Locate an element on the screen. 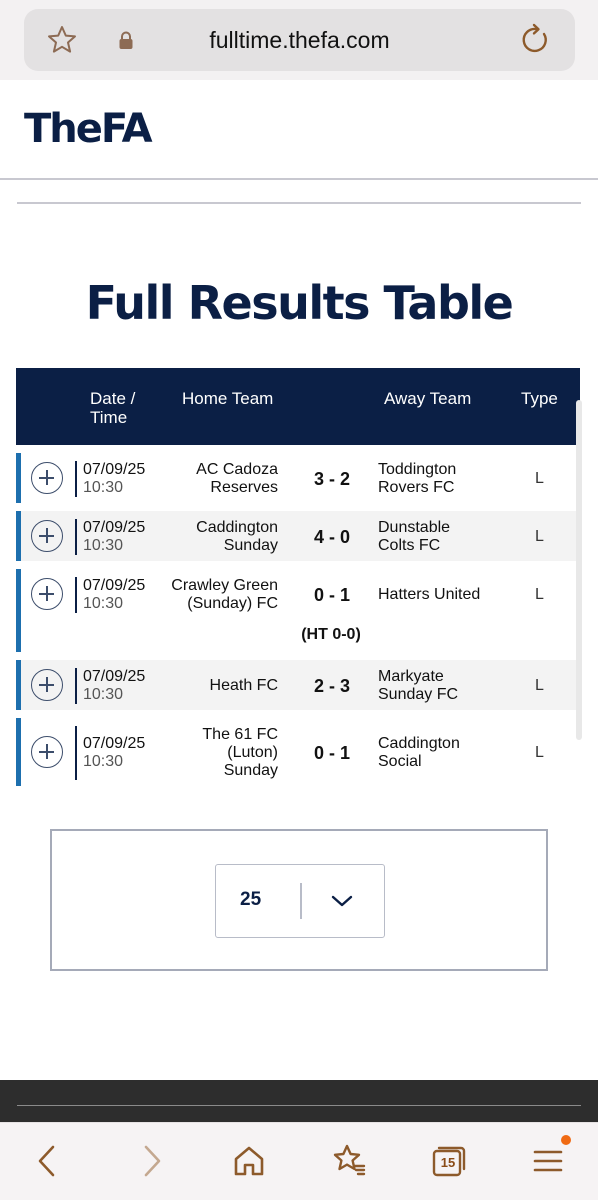  per-page-select: 25 is located at coordinates (300, 901).